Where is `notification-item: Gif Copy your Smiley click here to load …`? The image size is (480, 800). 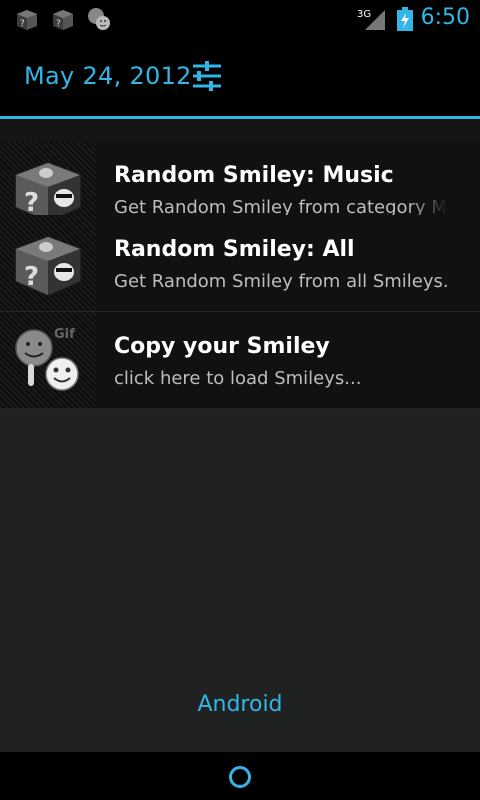 notification-item: Gif Copy your Smiley click here to load … is located at coordinates (240, 360).